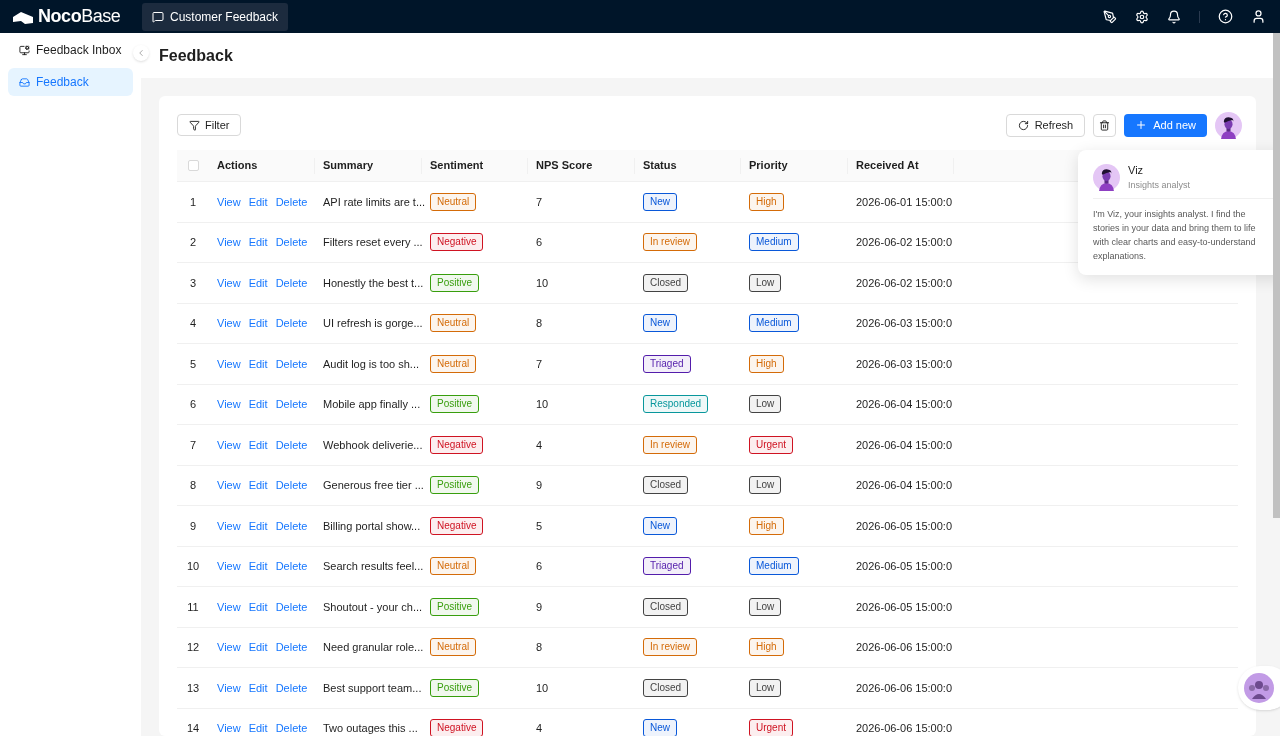 The image size is (1280, 736). Describe the element at coordinates (1175, 235) in the screenshot. I see `assistant-intro: I'm Viz, your insights analyst. I find the stories in your data and bring them to life with clear charts and easy-to-understand explanations.` at that location.